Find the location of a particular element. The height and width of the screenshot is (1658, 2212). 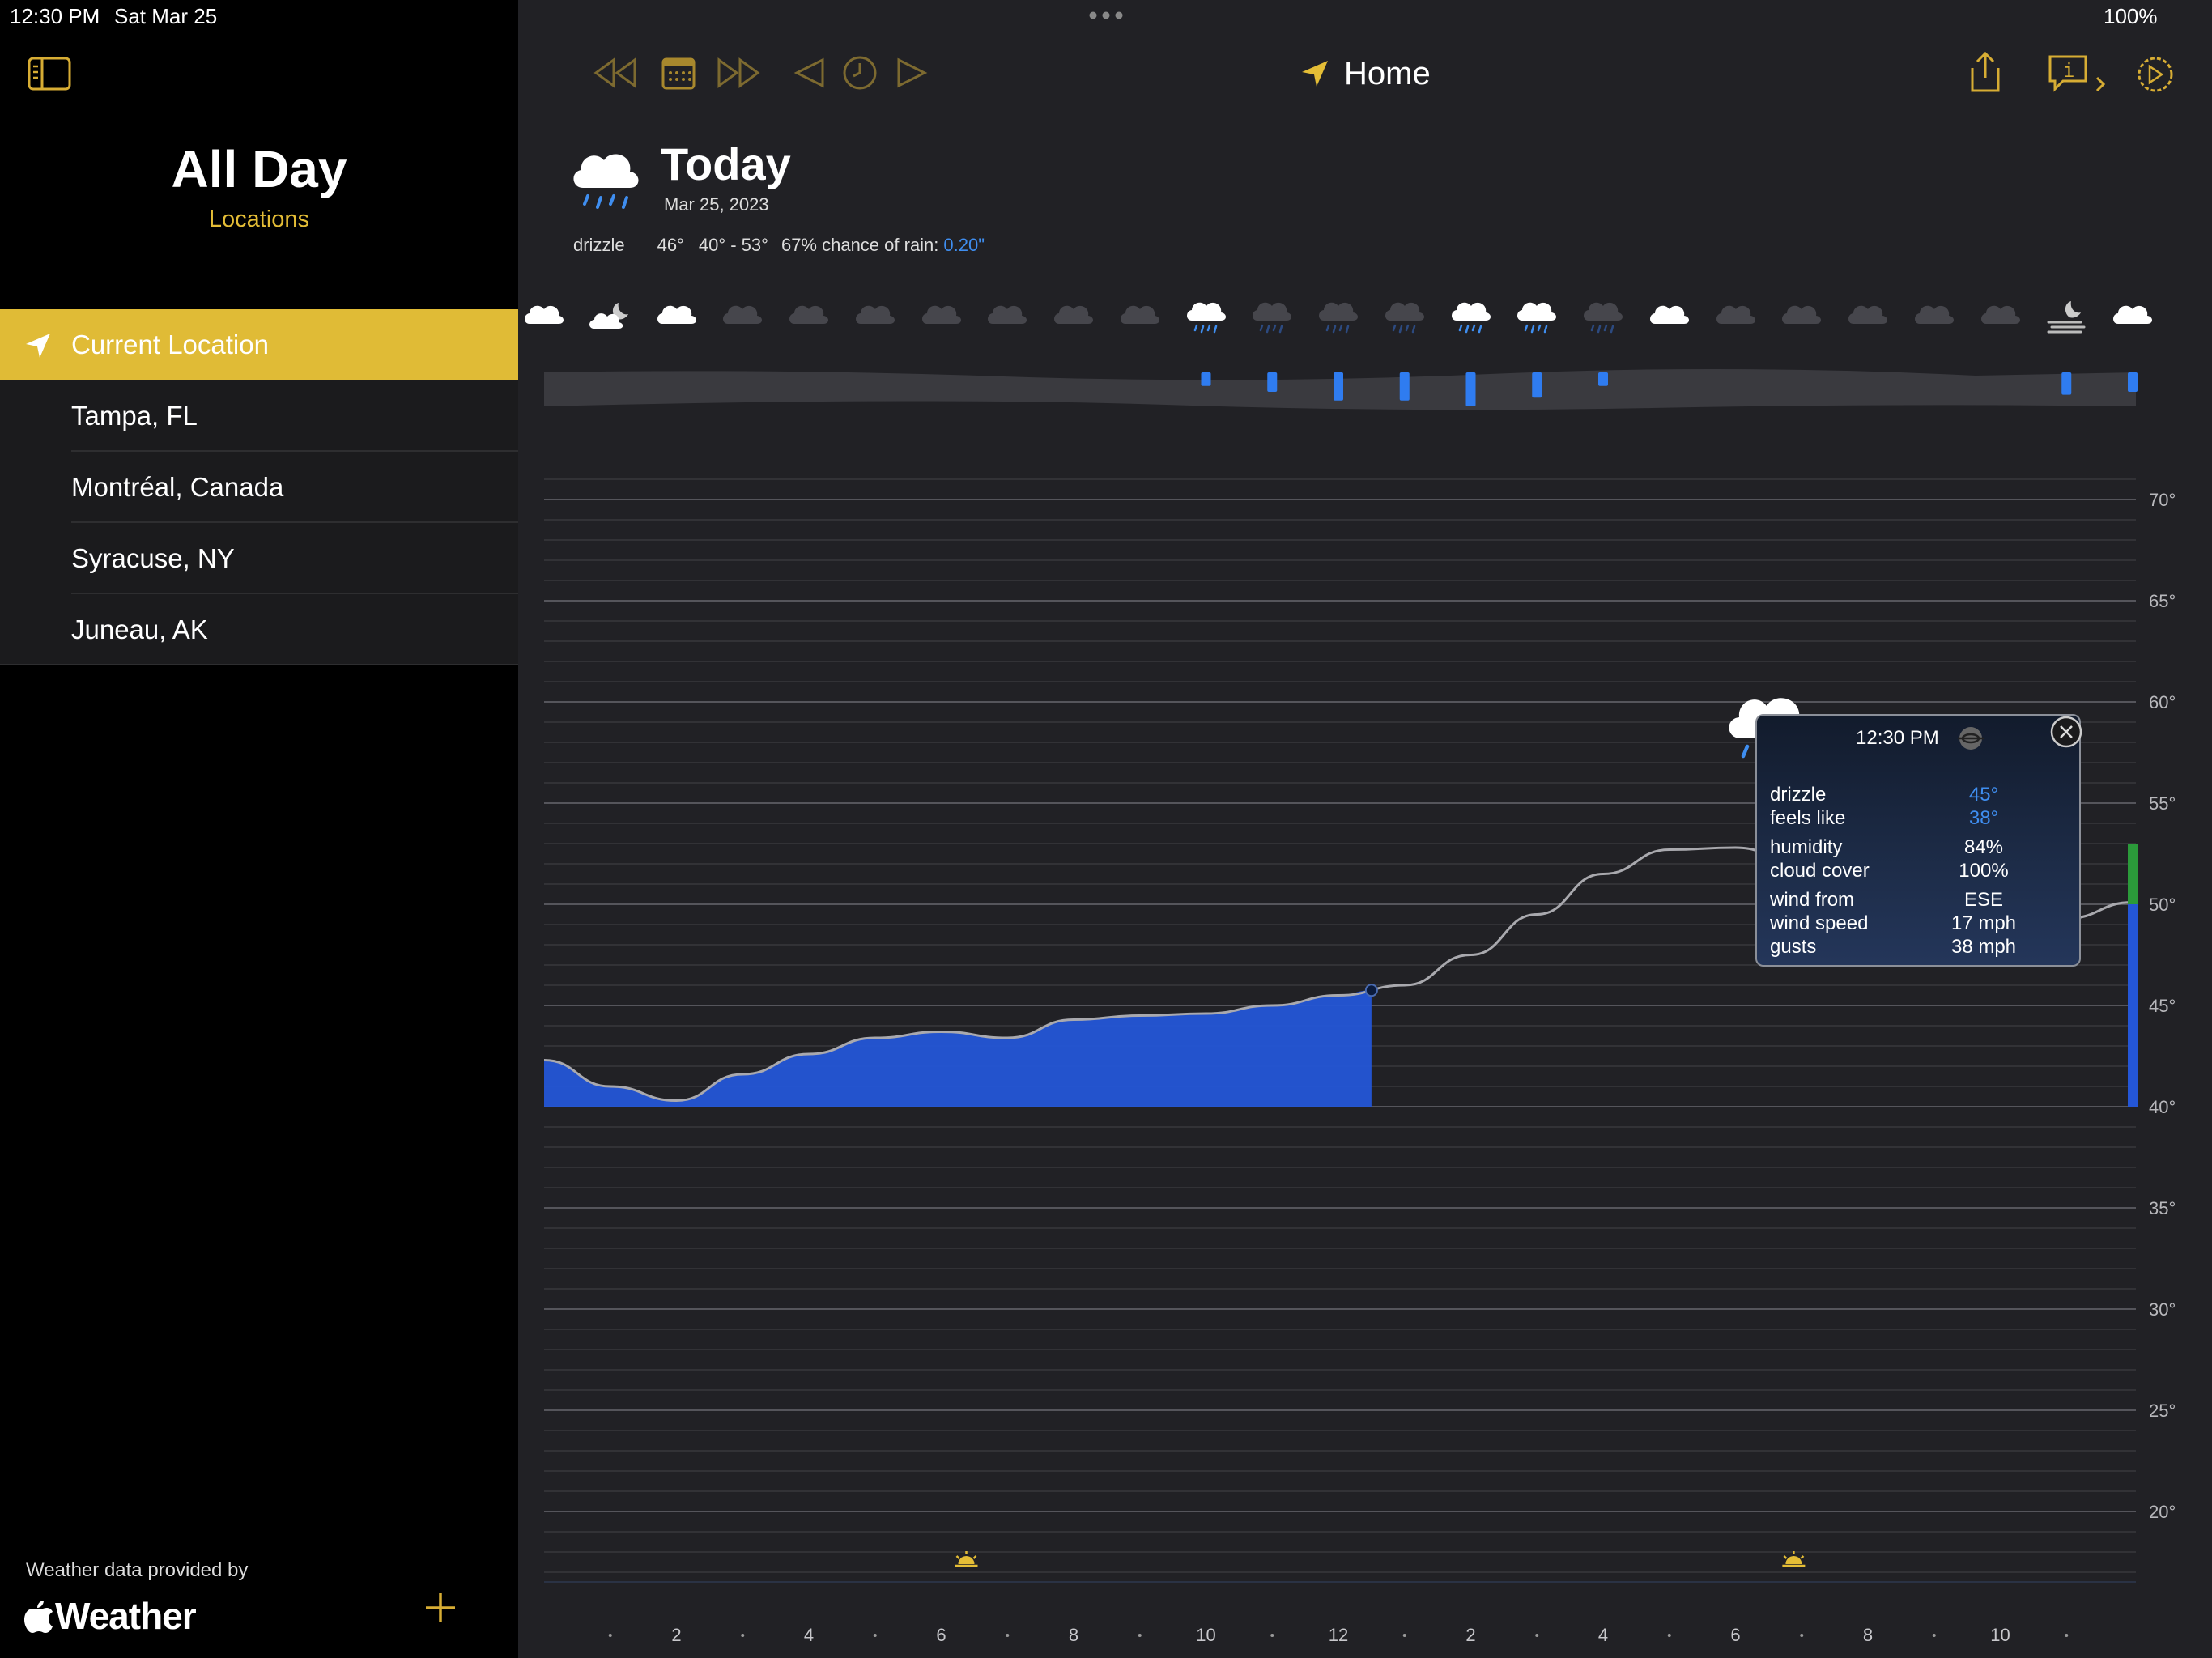

day-heading: Today is located at coordinates (726, 163).